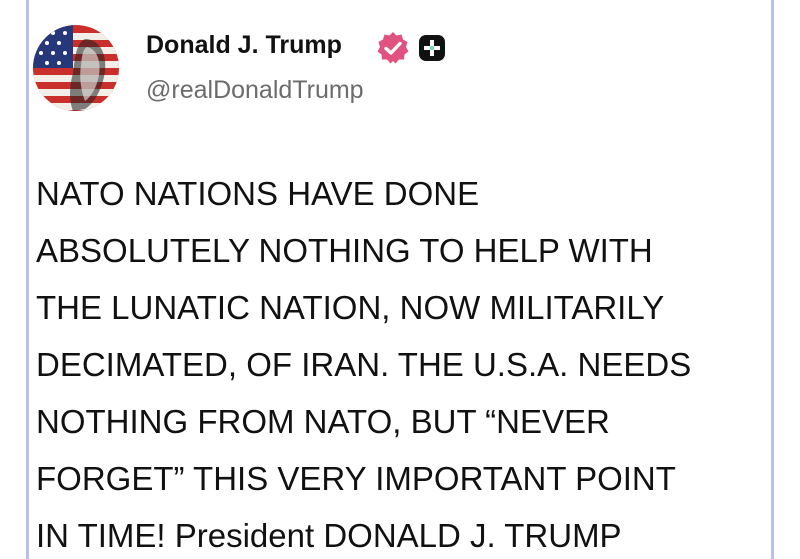 Image resolution: width=800 pixels, height=559 pixels. Describe the element at coordinates (364, 364) in the screenshot. I see `post-text-line: DECIMATED, OF IRAN. THE U.S.A. NEEDS` at that location.